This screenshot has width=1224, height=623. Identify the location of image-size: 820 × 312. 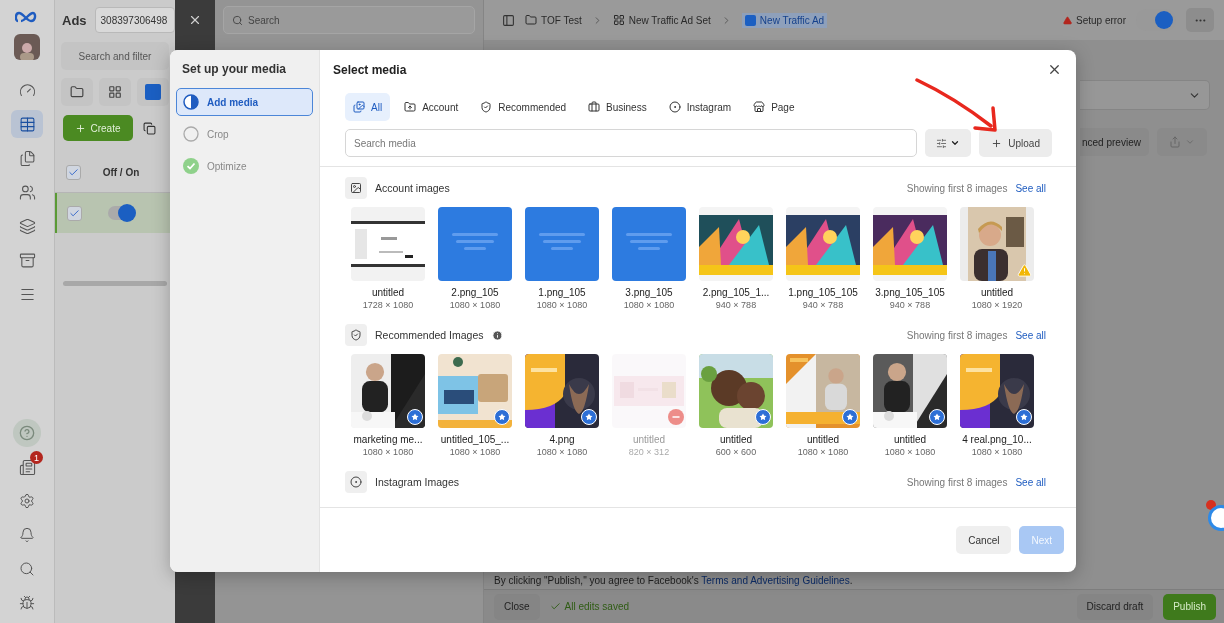
(649, 452).